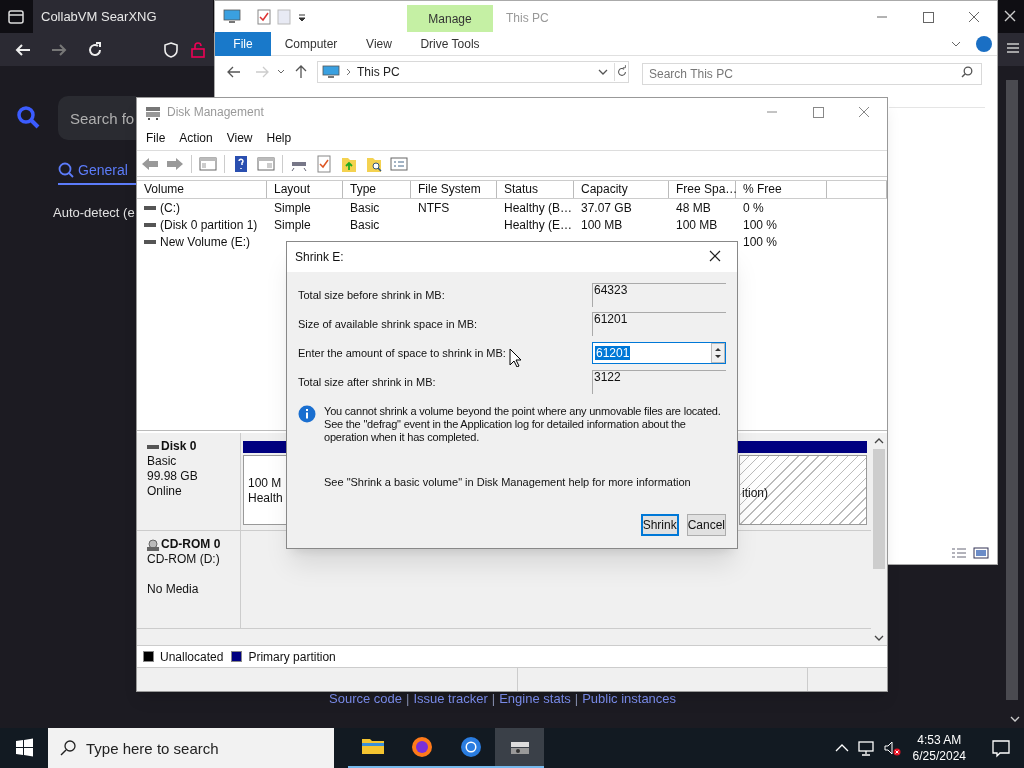 This screenshot has width=1024, height=768. What do you see at coordinates (311, 43) in the screenshot?
I see `ribbon-tab: Computer` at bounding box center [311, 43].